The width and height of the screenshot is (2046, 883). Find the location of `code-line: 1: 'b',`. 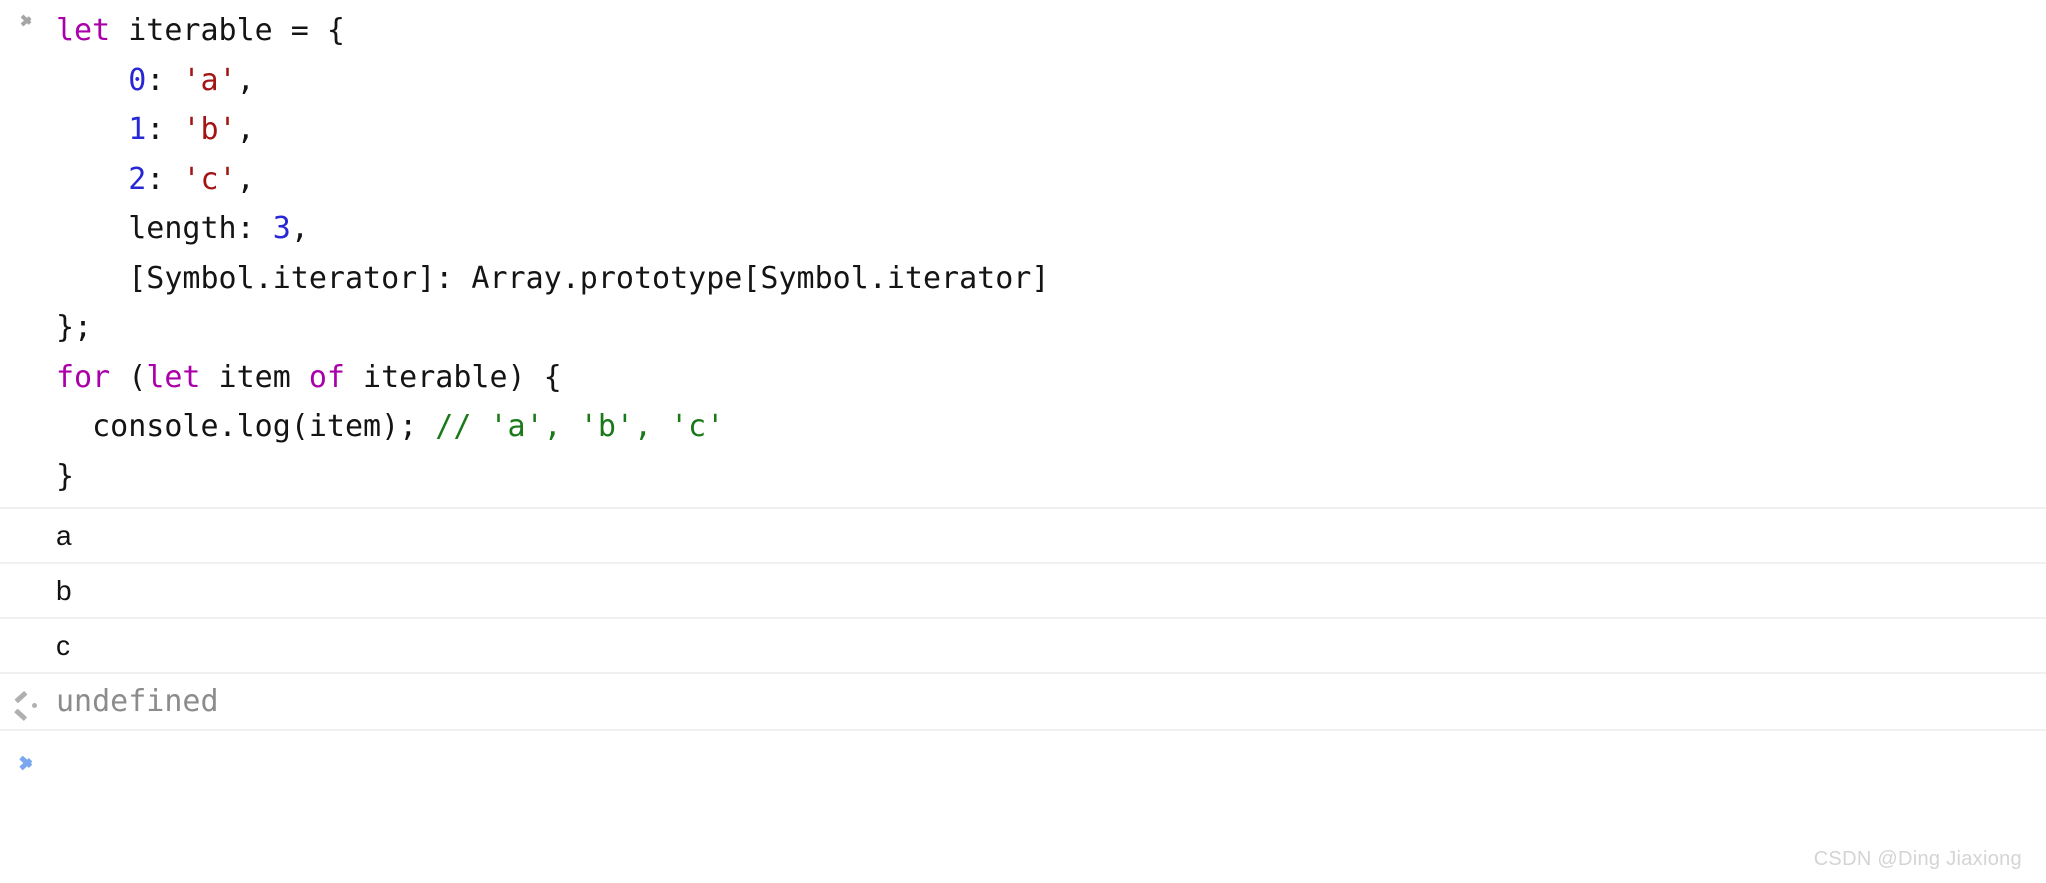

code-line: 1: 'b', is located at coordinates (552, 130).